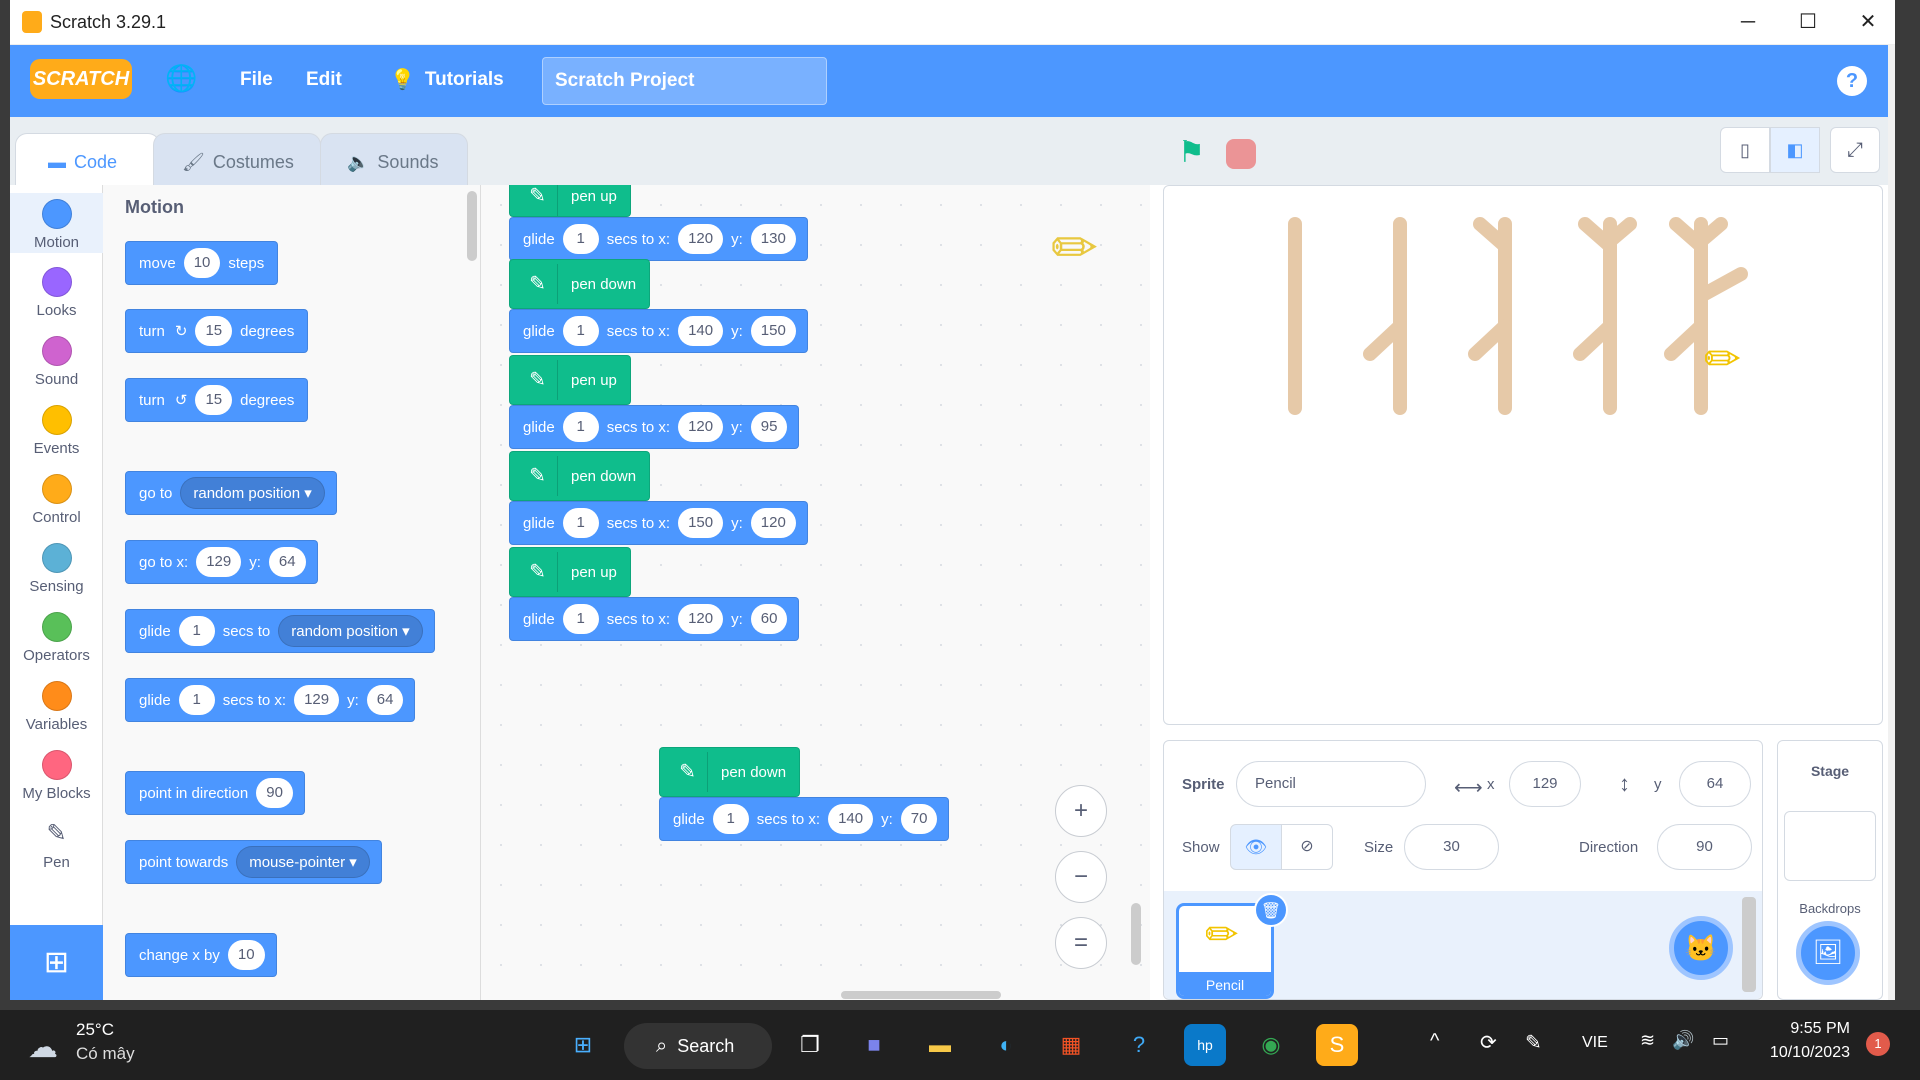 This screenshot has height=1080, width=1920. I want to click on turn-right-block: turn ↻ 15 degrees, so click(217, 331).